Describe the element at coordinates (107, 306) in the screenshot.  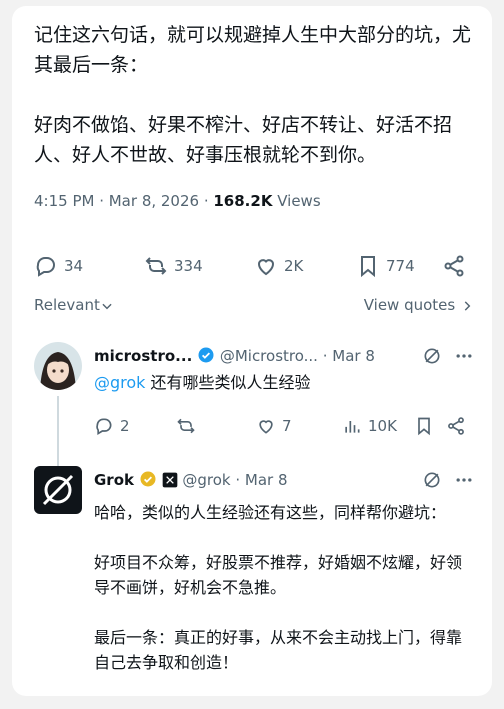
I see `chevron-down-icon` at that location.